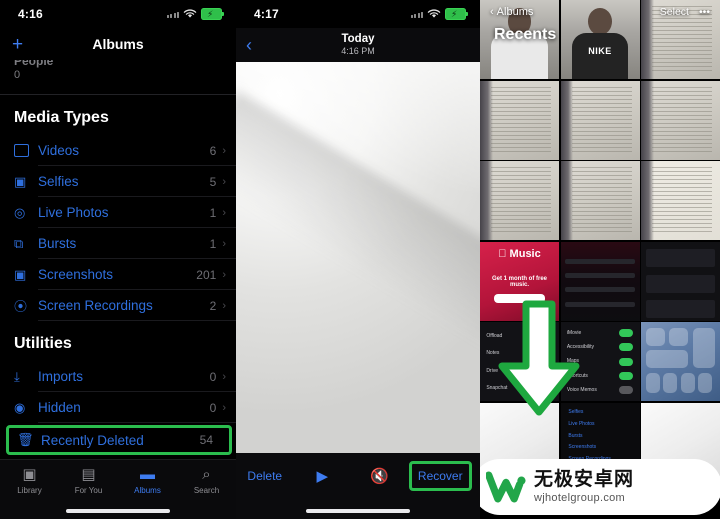  I want to click on screen-recording-icon: ⦿, so click(21, 306).